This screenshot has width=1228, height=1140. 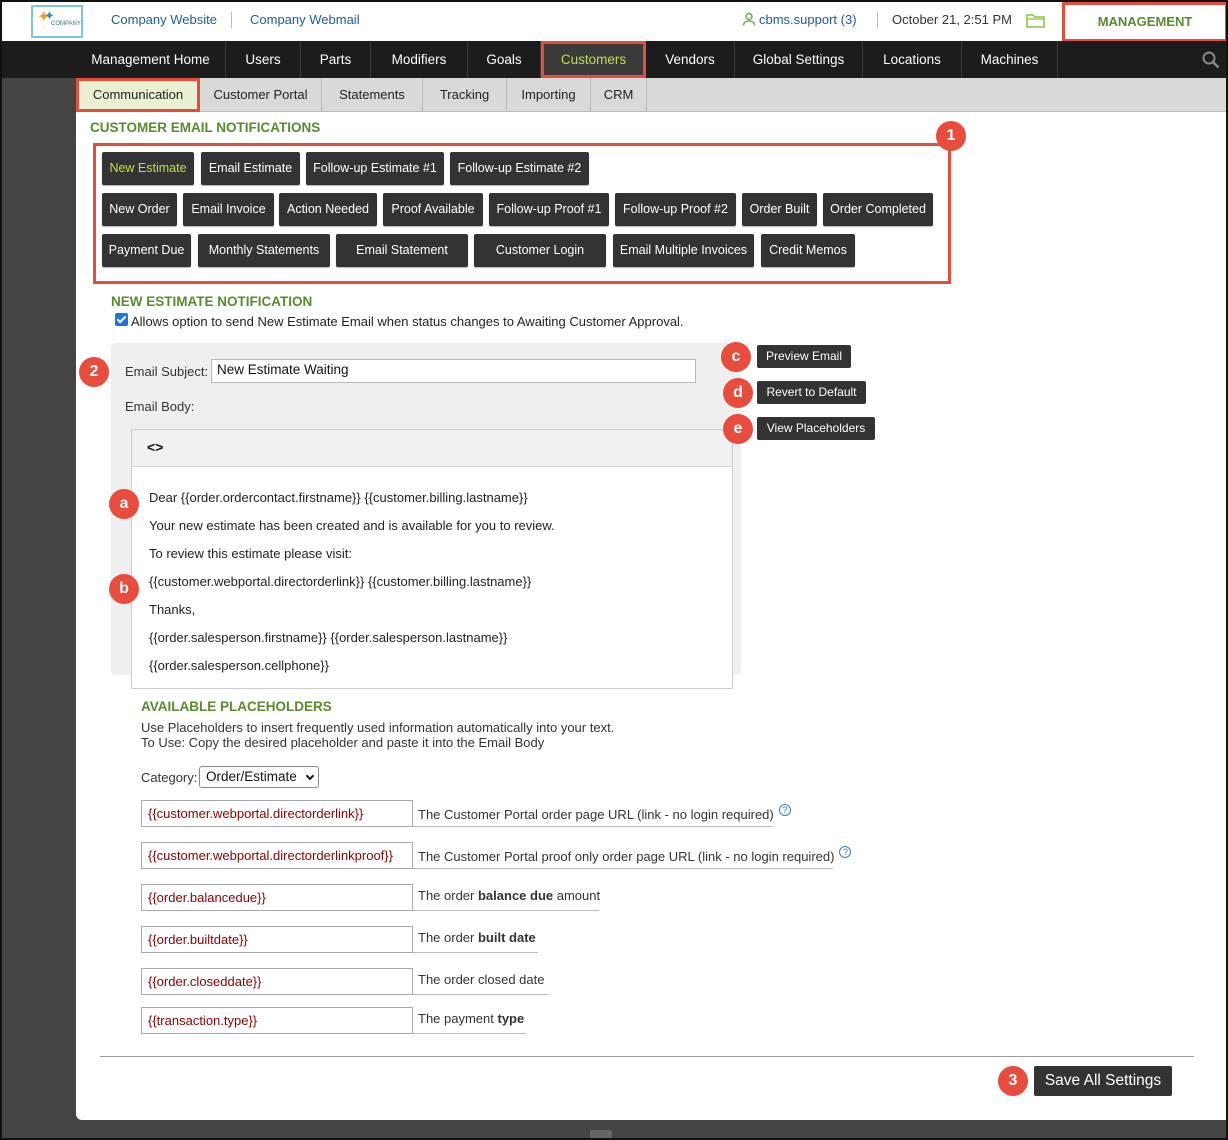 What do you see at coordinates (1211, 60) in the screenshot?
I see `search-icon` at bounding box center [1211, 60].